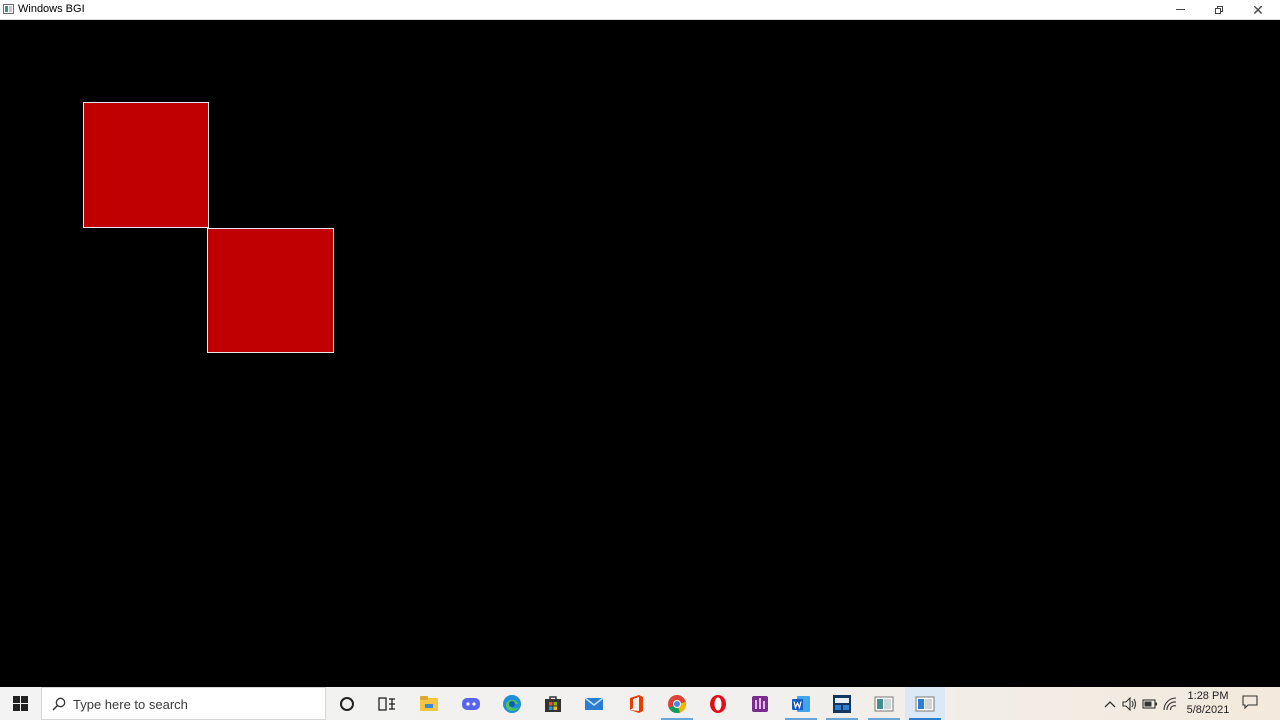  Describe the element at coordinates (640, 10) in the screenshot. I see `title-bar: Windows BGI ✕` at that location.